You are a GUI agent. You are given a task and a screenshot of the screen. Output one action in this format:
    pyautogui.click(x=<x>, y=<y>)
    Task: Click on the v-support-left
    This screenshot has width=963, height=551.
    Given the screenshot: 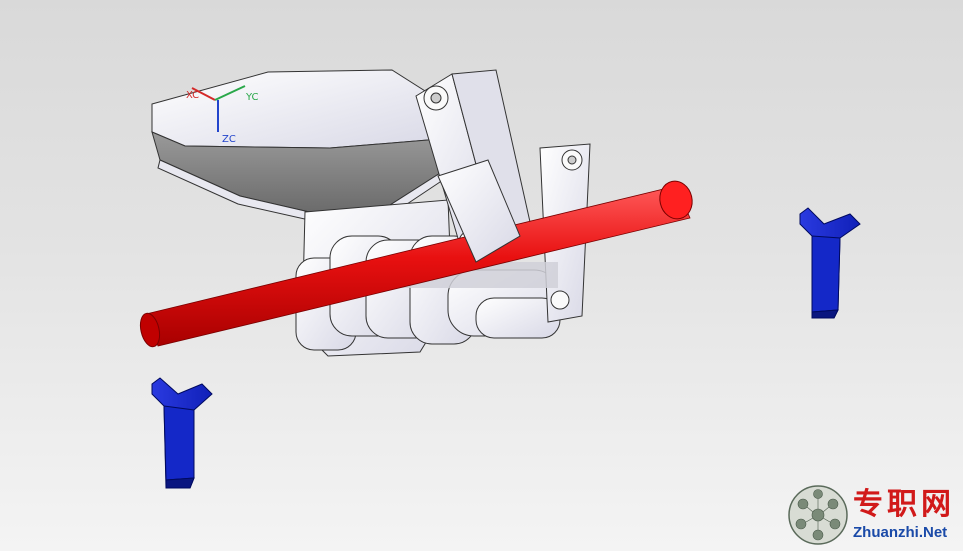 What is the action you would take?
    pyautogui.click(x=182, y=433)
    